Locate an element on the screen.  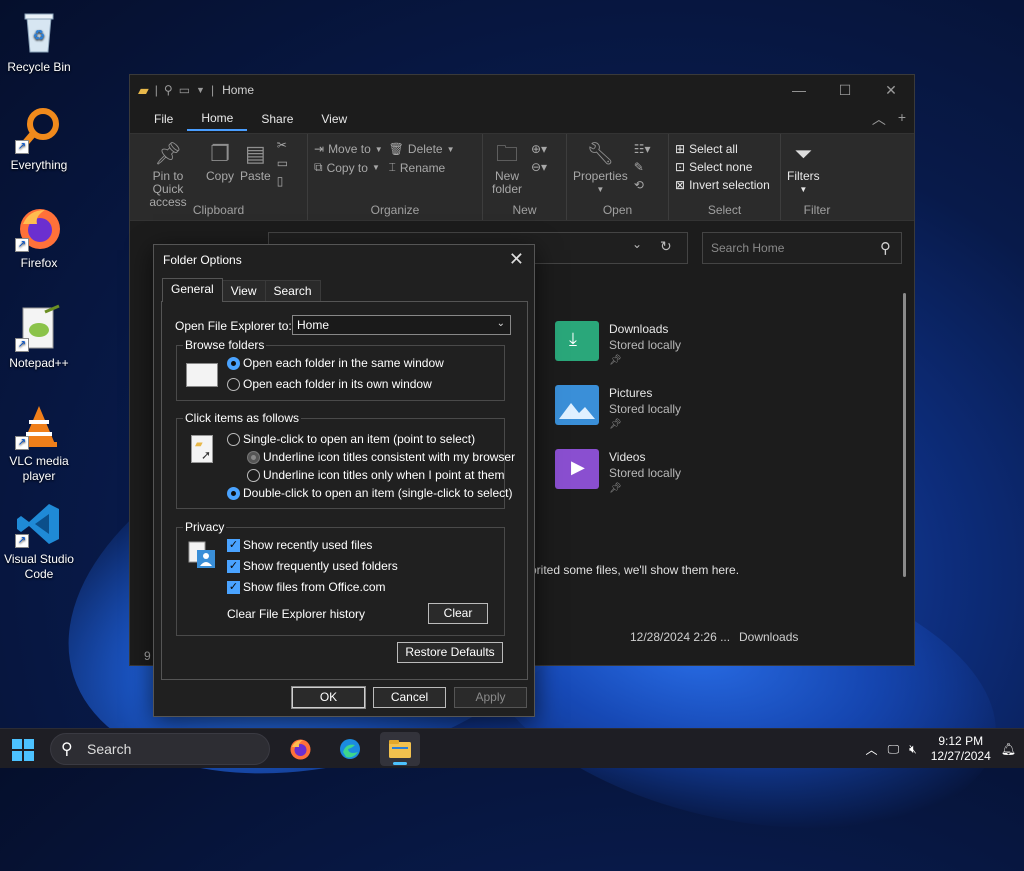
notification-bell-icon: 🔔︎ is located at coordinates (1008, 749).